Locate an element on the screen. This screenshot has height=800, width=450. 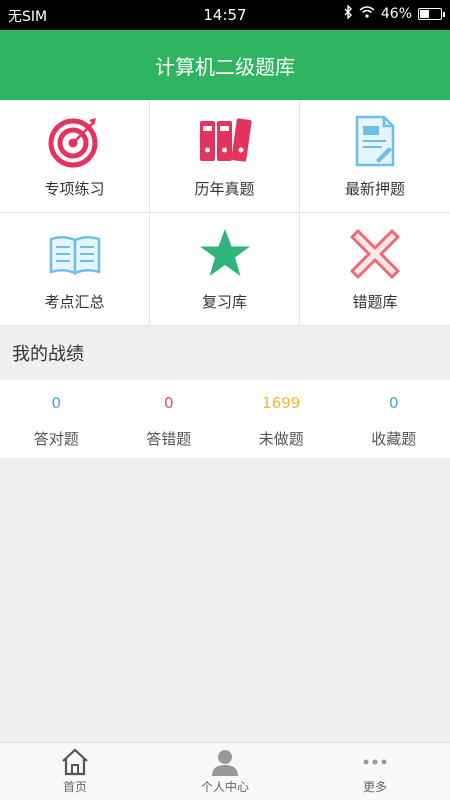
home-icon is located at coordinates (75, 762).